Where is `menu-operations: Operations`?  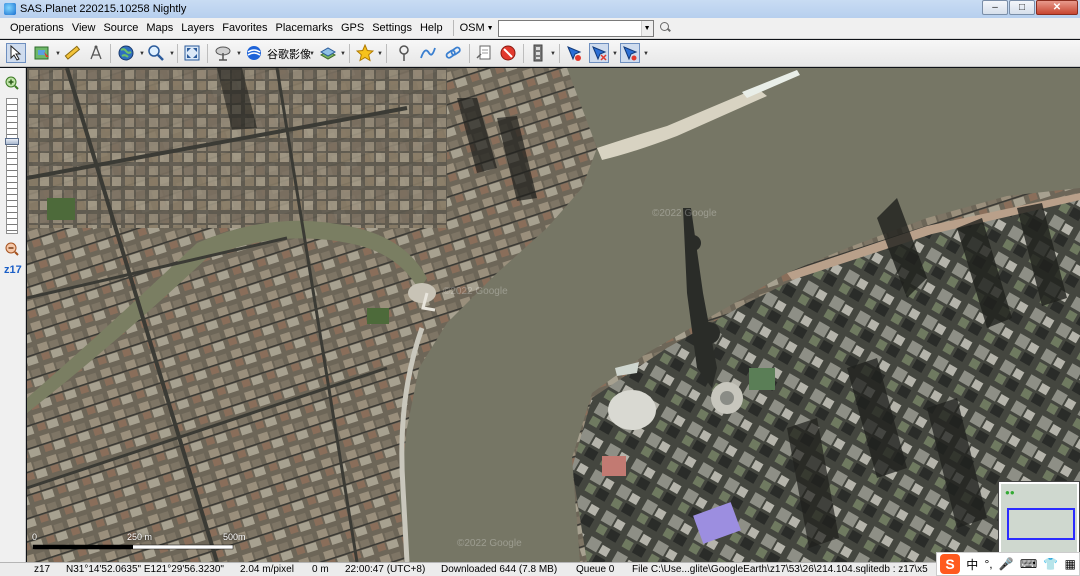 menu-operations: Operations is located at coordinates (34, 28).